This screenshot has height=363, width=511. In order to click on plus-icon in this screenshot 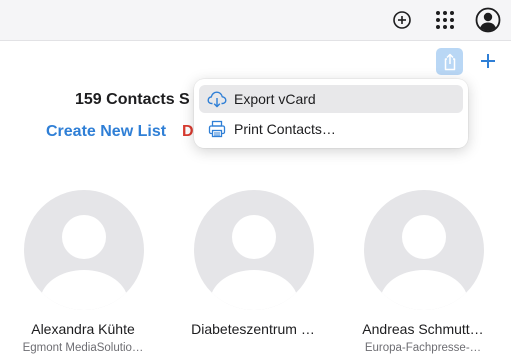, I will do `click(488, 61)`.